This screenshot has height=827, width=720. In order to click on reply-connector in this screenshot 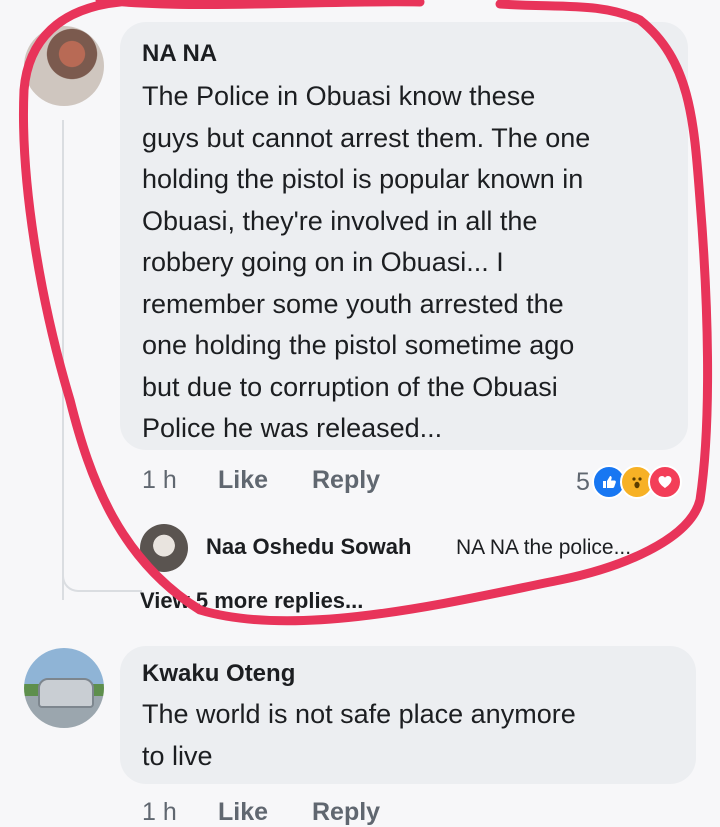, I will do `click(102, 566)`.